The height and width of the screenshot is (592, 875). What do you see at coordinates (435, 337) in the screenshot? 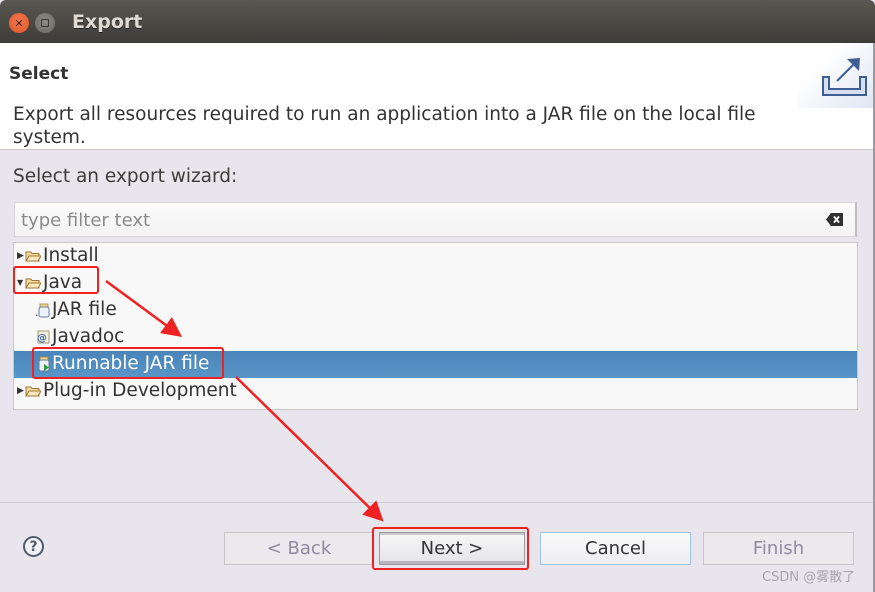
I see `tree-item-javadoc: @ Javadoc` at bounding box center [435, 337].